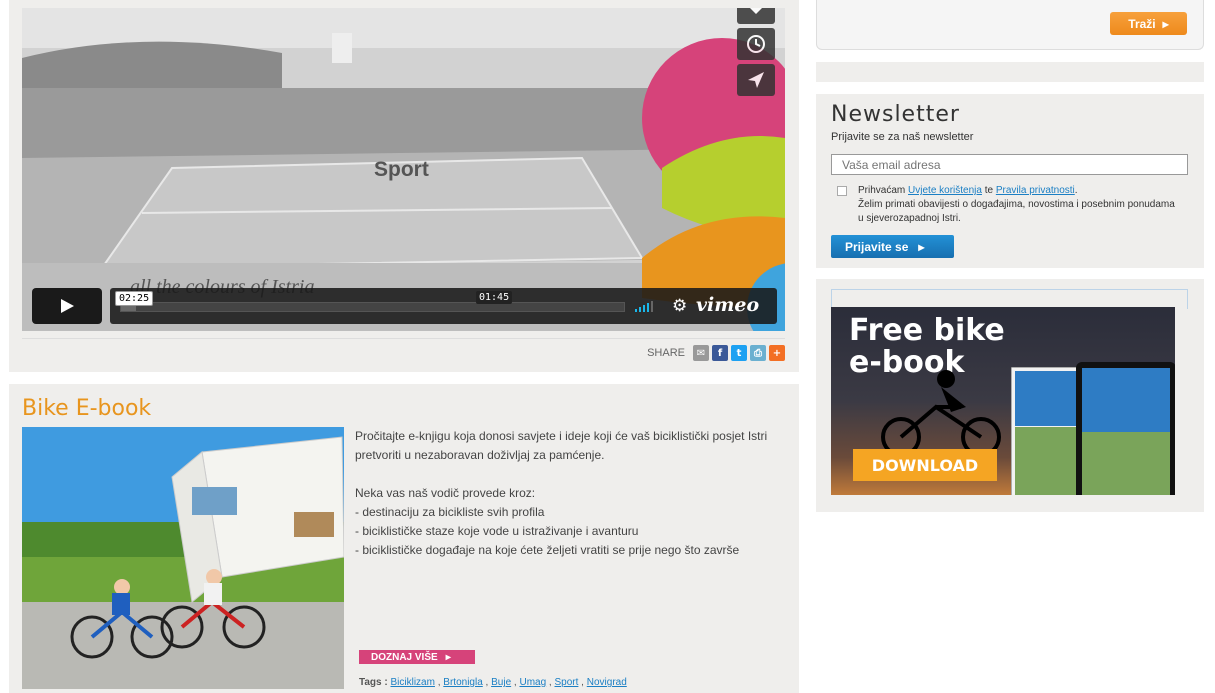 Image resolution: width=1215 pixels, height=693 pixels. What do you see at coordinates (1125, 428) in the screenshot?
I see `tablet-image` at bounding box center [1125, 428].